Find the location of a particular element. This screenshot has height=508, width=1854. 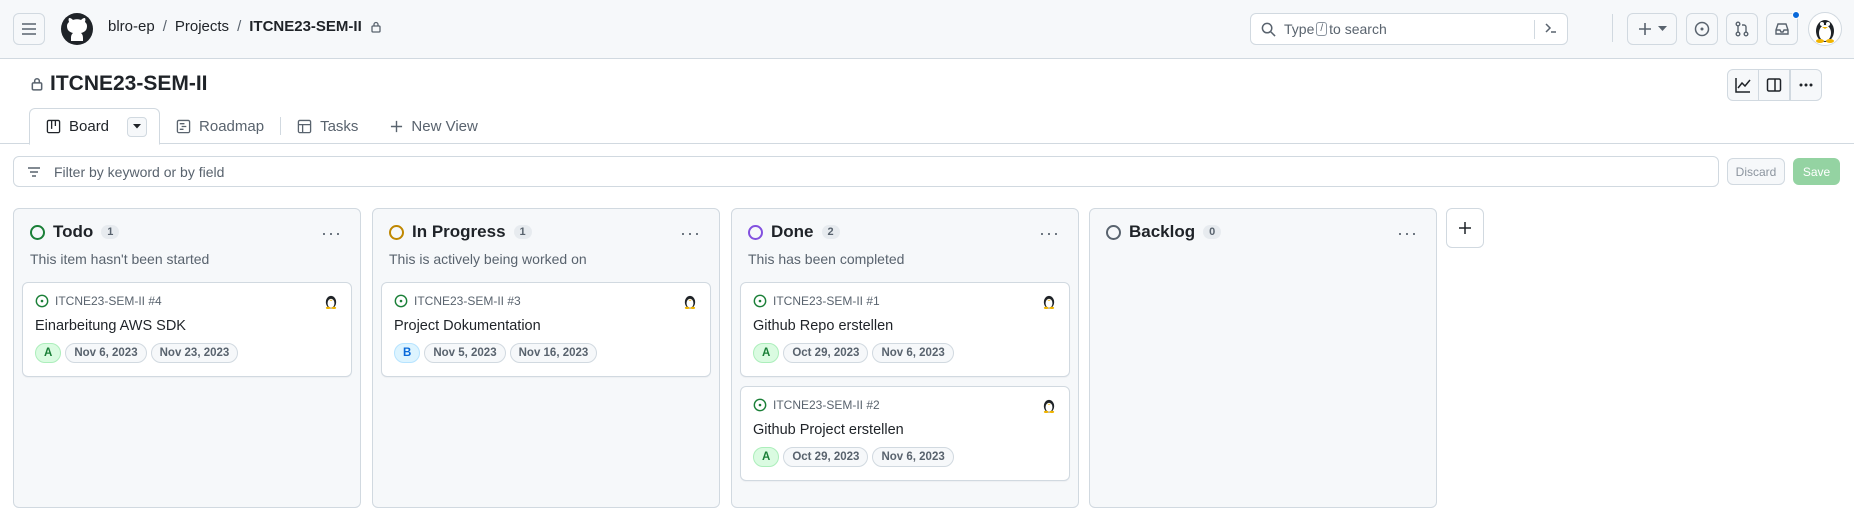

add-column-button is located at coordinates (1465, 228).